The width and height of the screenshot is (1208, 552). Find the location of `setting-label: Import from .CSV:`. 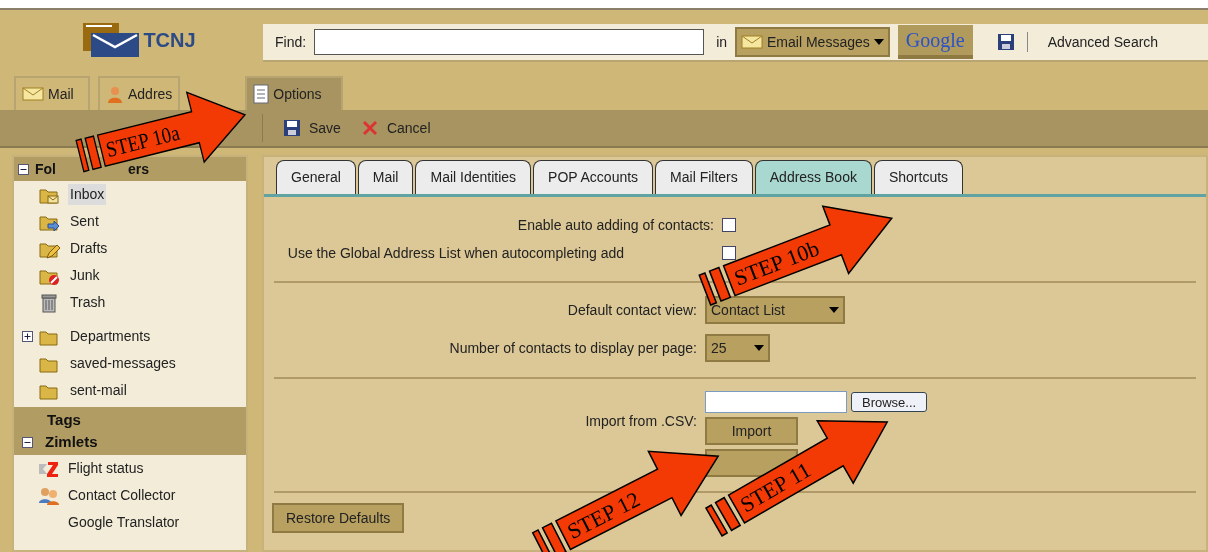

setting-label: Import from .CSV: is located at coordinates (641, 421).